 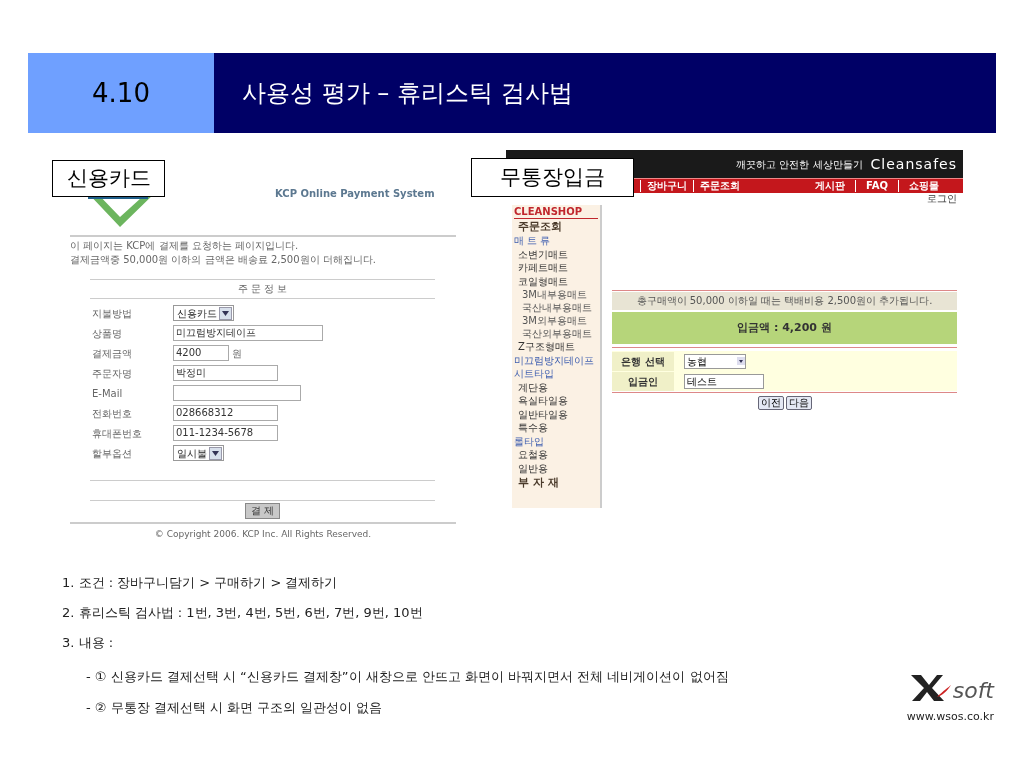 What do you see at coordinates (942, 199) in the screenshot?
I see `login-link: 로그인` at bounding box center [942, 199].